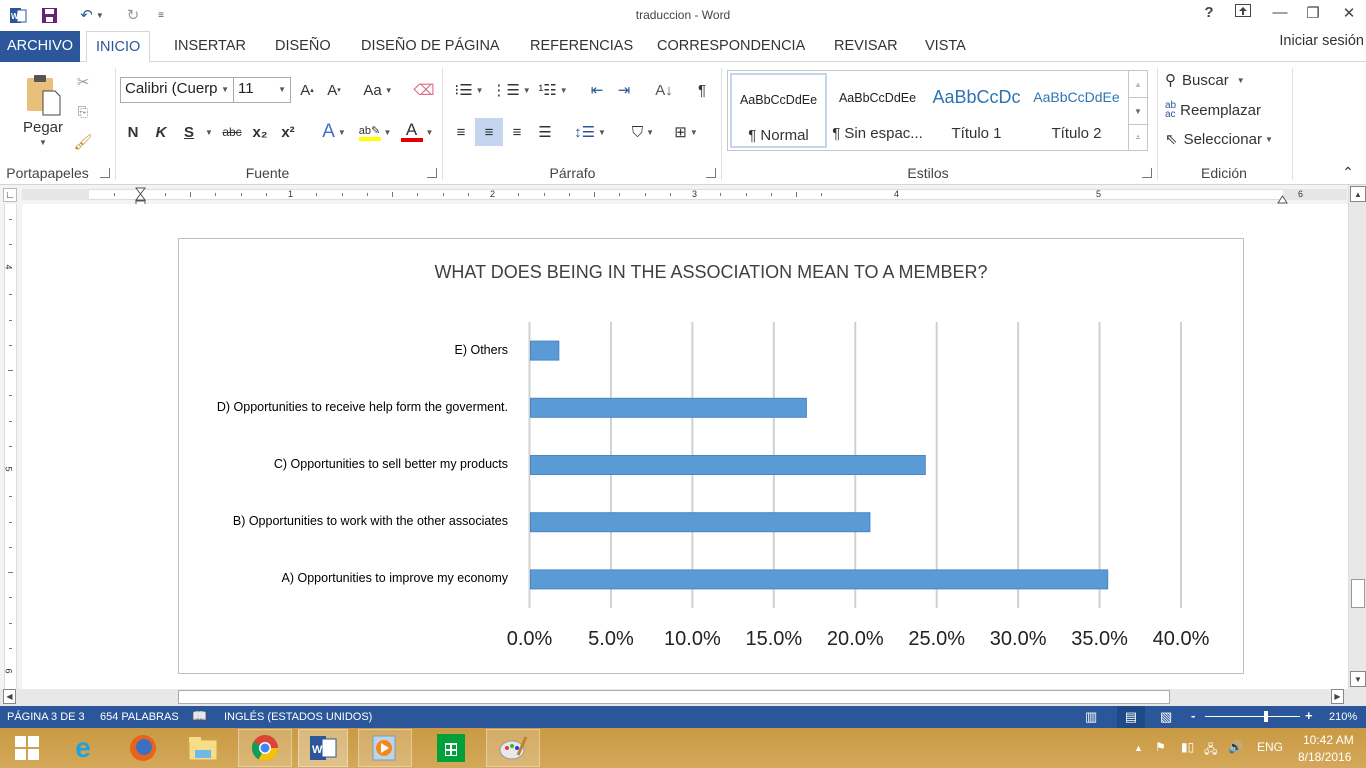 The height and width of the screenshot is (768, 1366). Describe the element at coordinates (674, 697) in the screenshot. I see `horizontal-scroll-thumb` at that location.